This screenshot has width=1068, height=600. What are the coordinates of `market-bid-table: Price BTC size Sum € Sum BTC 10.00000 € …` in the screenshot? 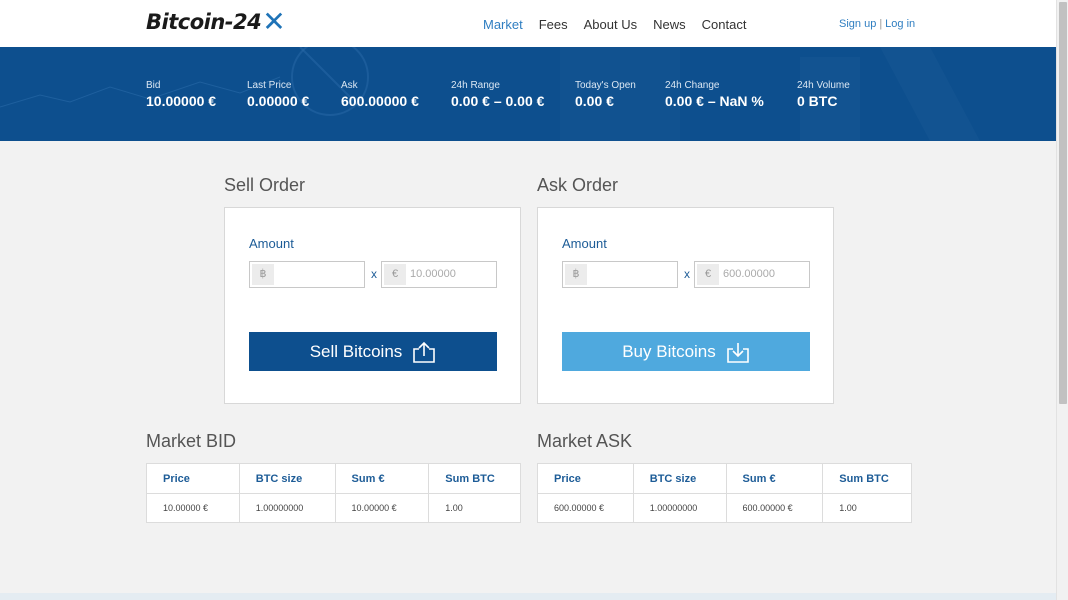 It's located at (333, 493).